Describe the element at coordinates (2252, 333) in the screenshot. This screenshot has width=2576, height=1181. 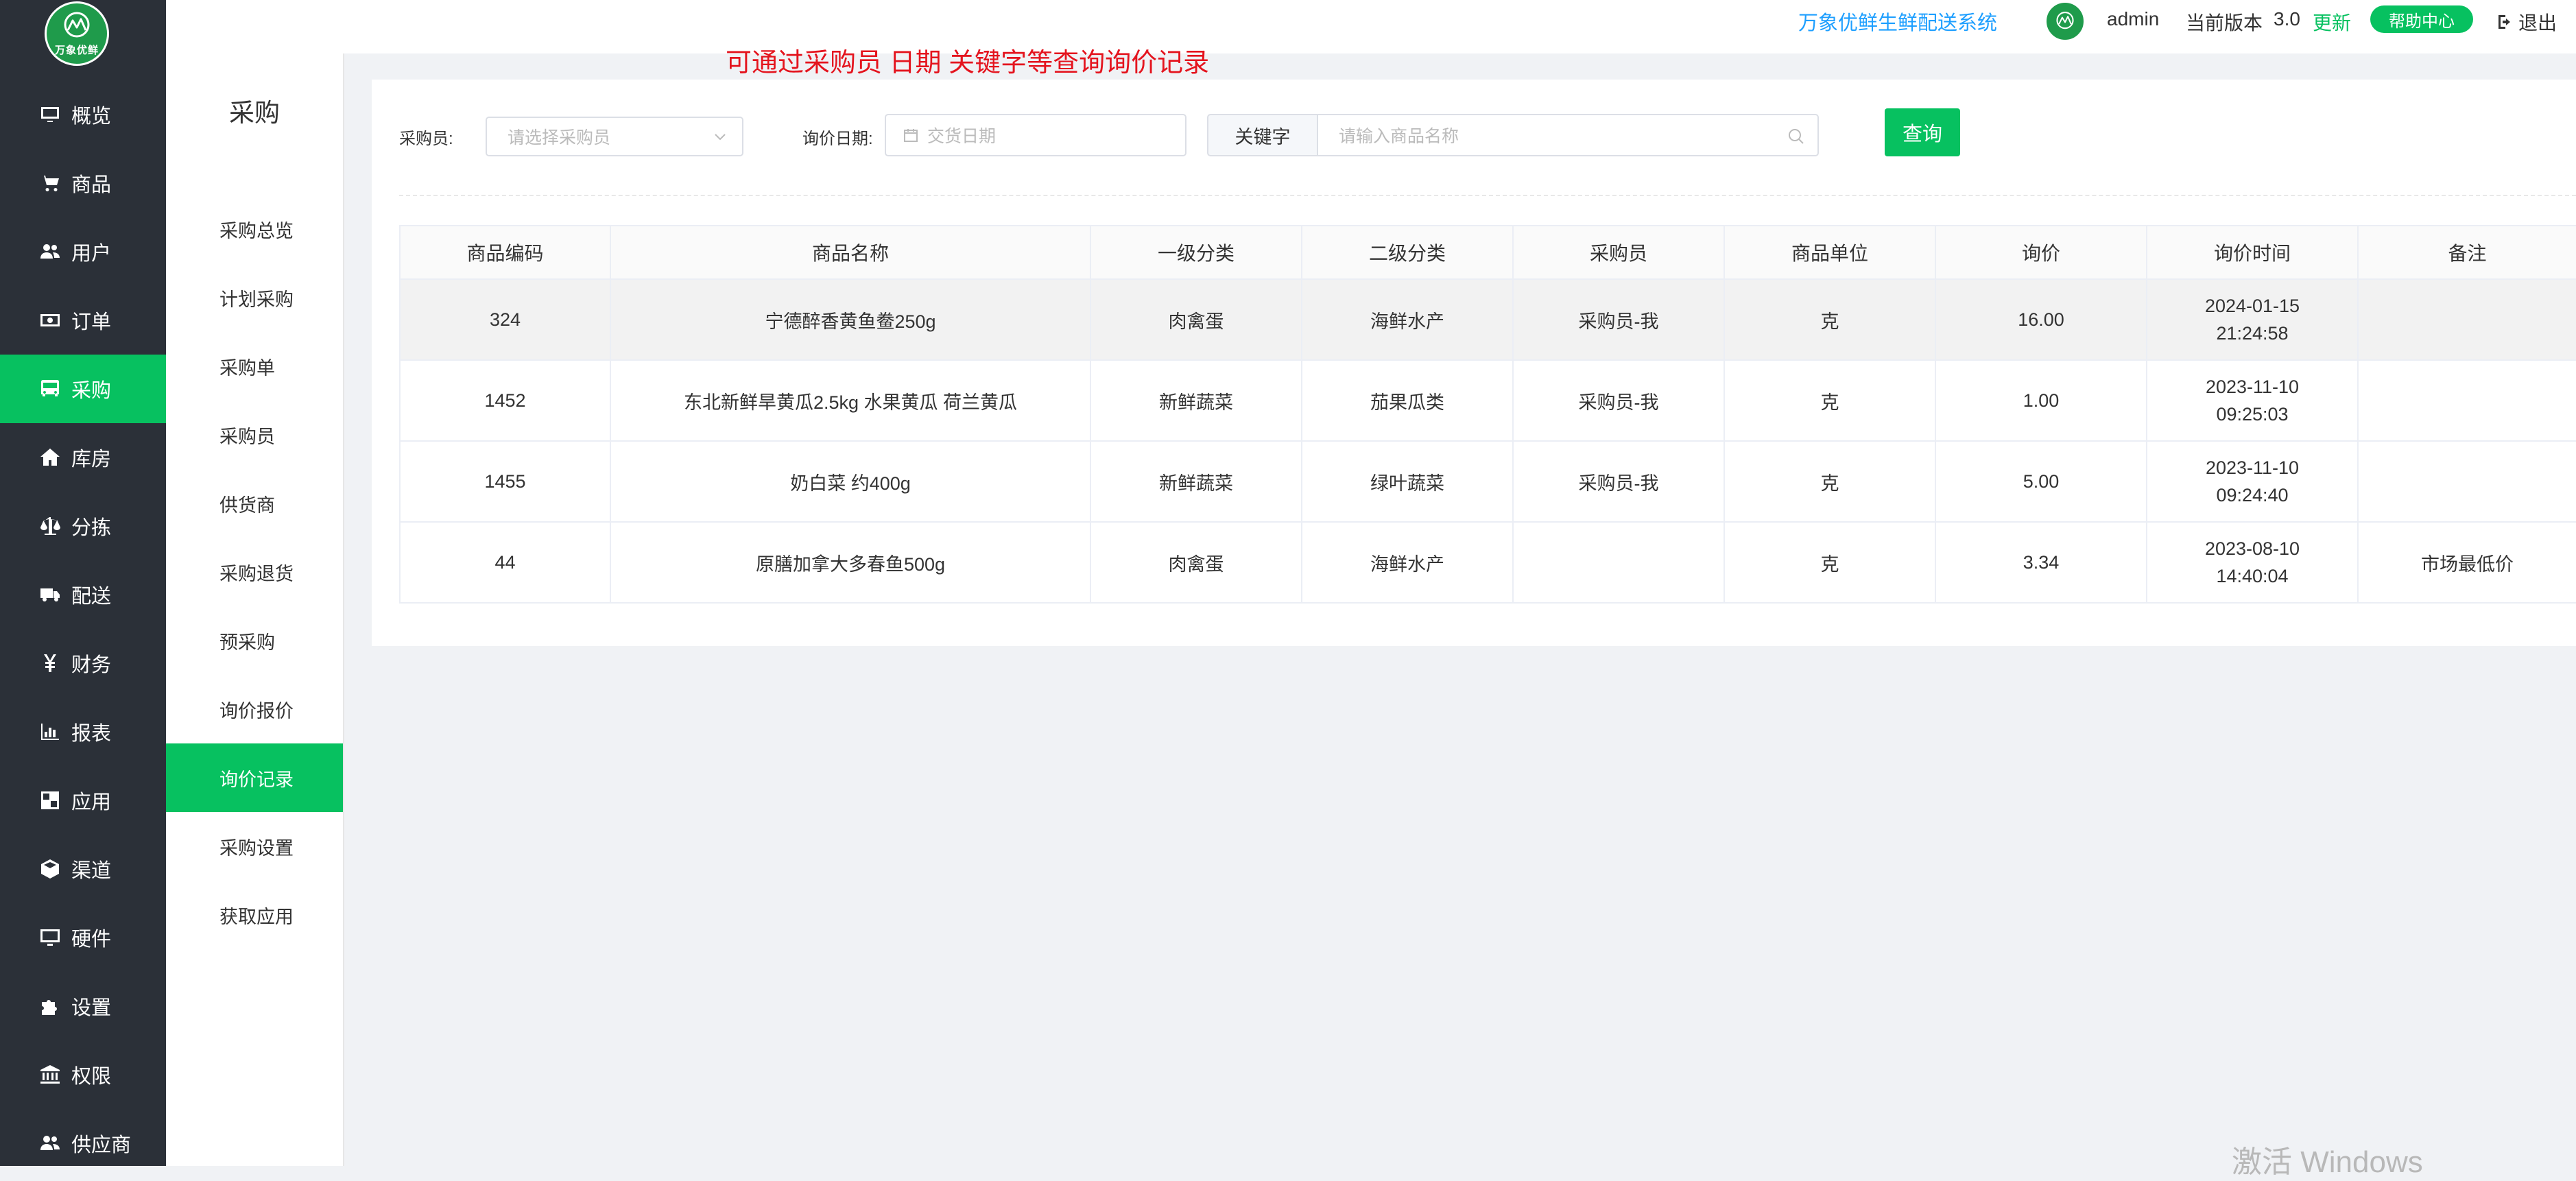
I see `cell-time-text: 21:24:58` at that location.